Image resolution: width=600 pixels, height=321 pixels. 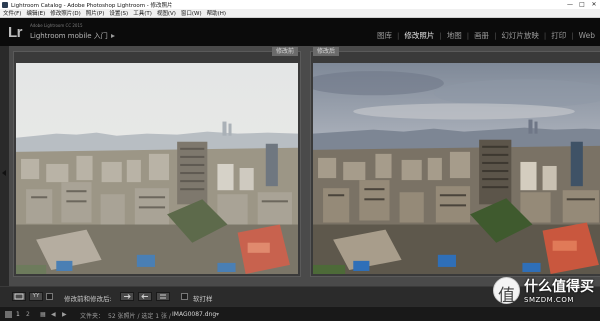 What do you see at coordinates (326, 51) in the screenshot?
I see `after-label: 修改后` at bounding box center [326, 51].